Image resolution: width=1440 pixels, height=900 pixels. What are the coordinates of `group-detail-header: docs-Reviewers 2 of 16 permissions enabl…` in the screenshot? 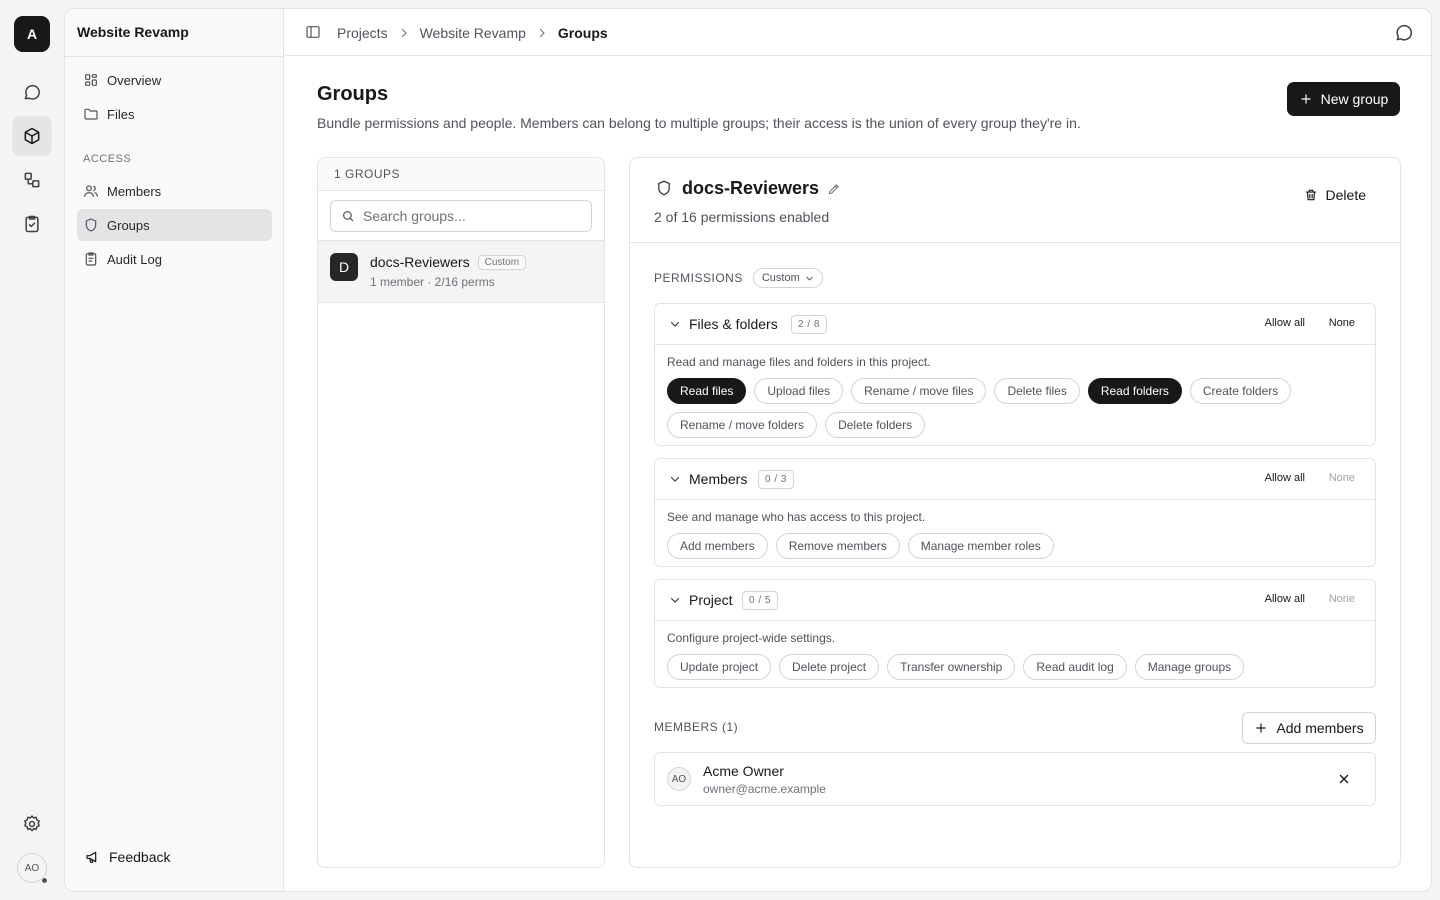 It's located at (1015, 200).